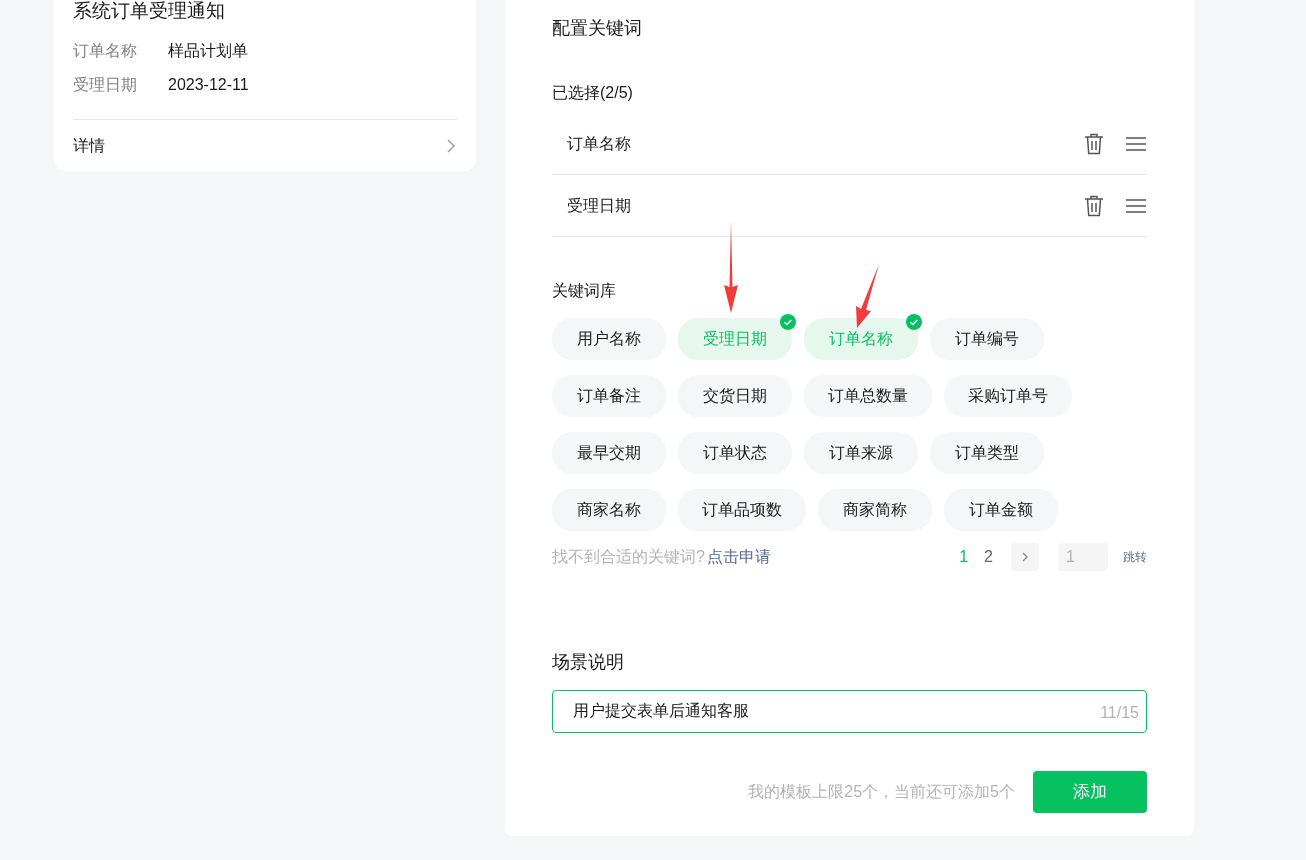 Image resolution: width=1306 pixels, height=860 pixels. Describe the element at coordinates (1001, 510) in the screenshot. I see `keyword-chip: 订单金额` at that location.